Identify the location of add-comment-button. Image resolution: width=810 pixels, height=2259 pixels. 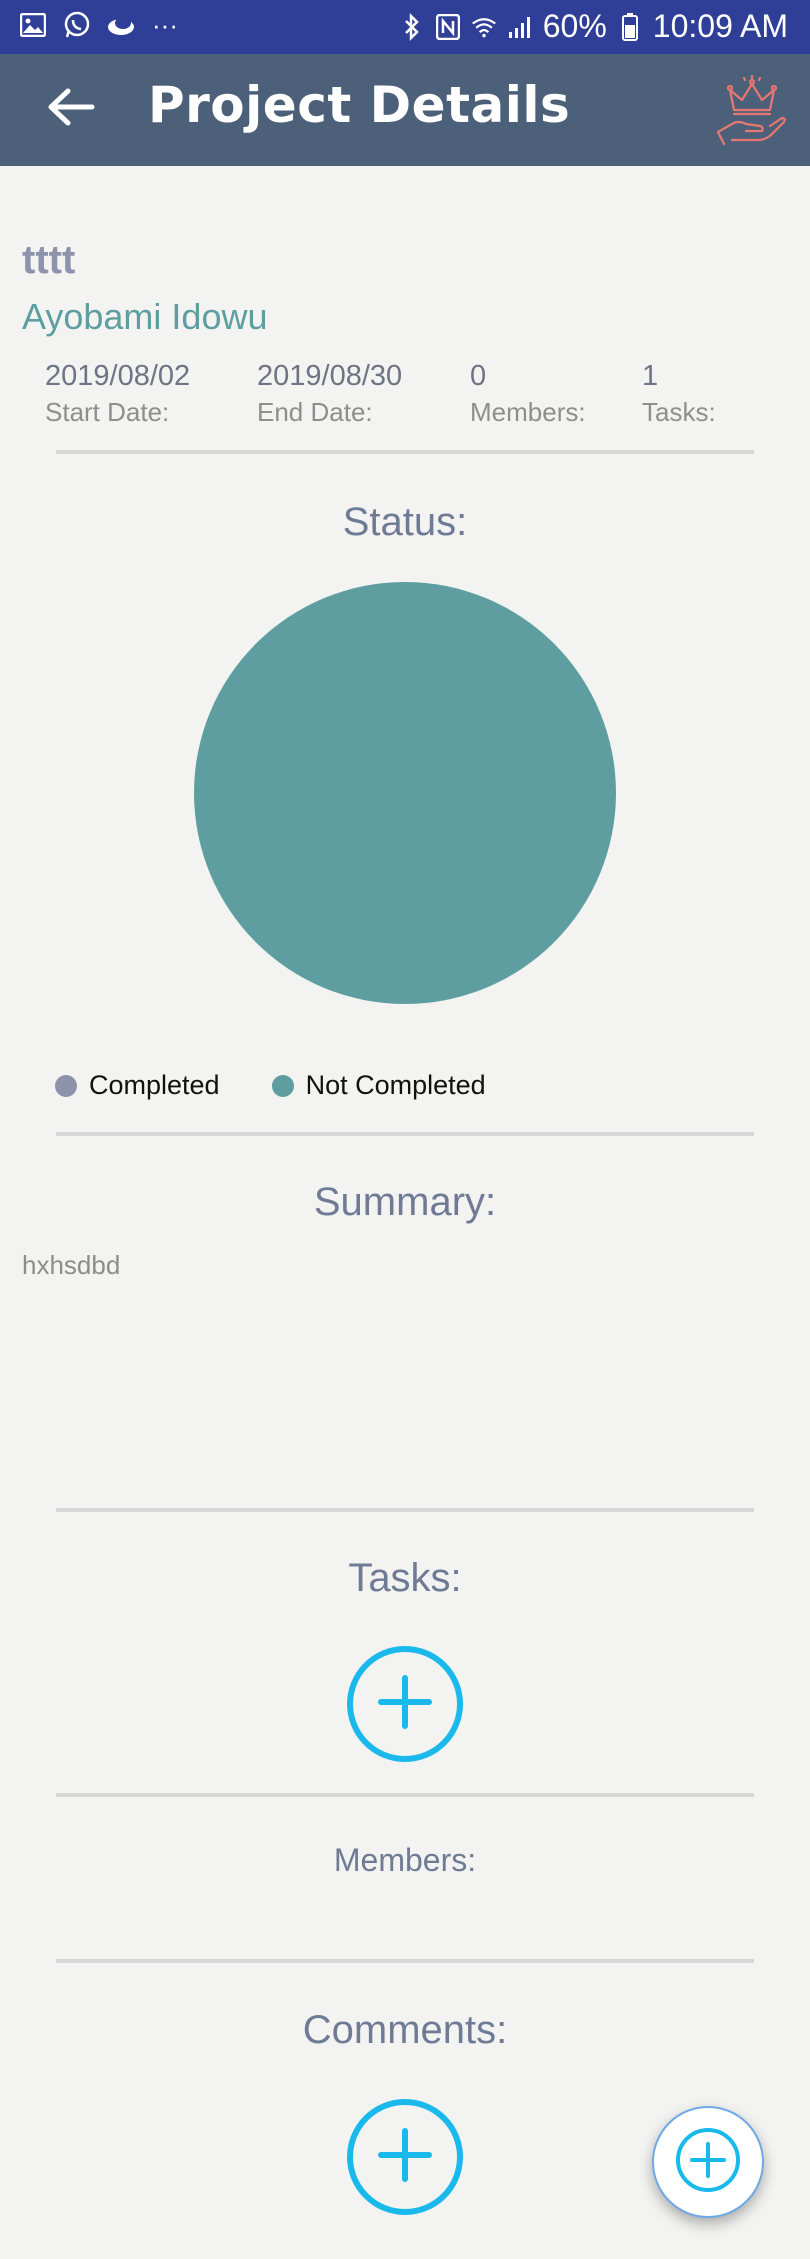
(405, 2157).